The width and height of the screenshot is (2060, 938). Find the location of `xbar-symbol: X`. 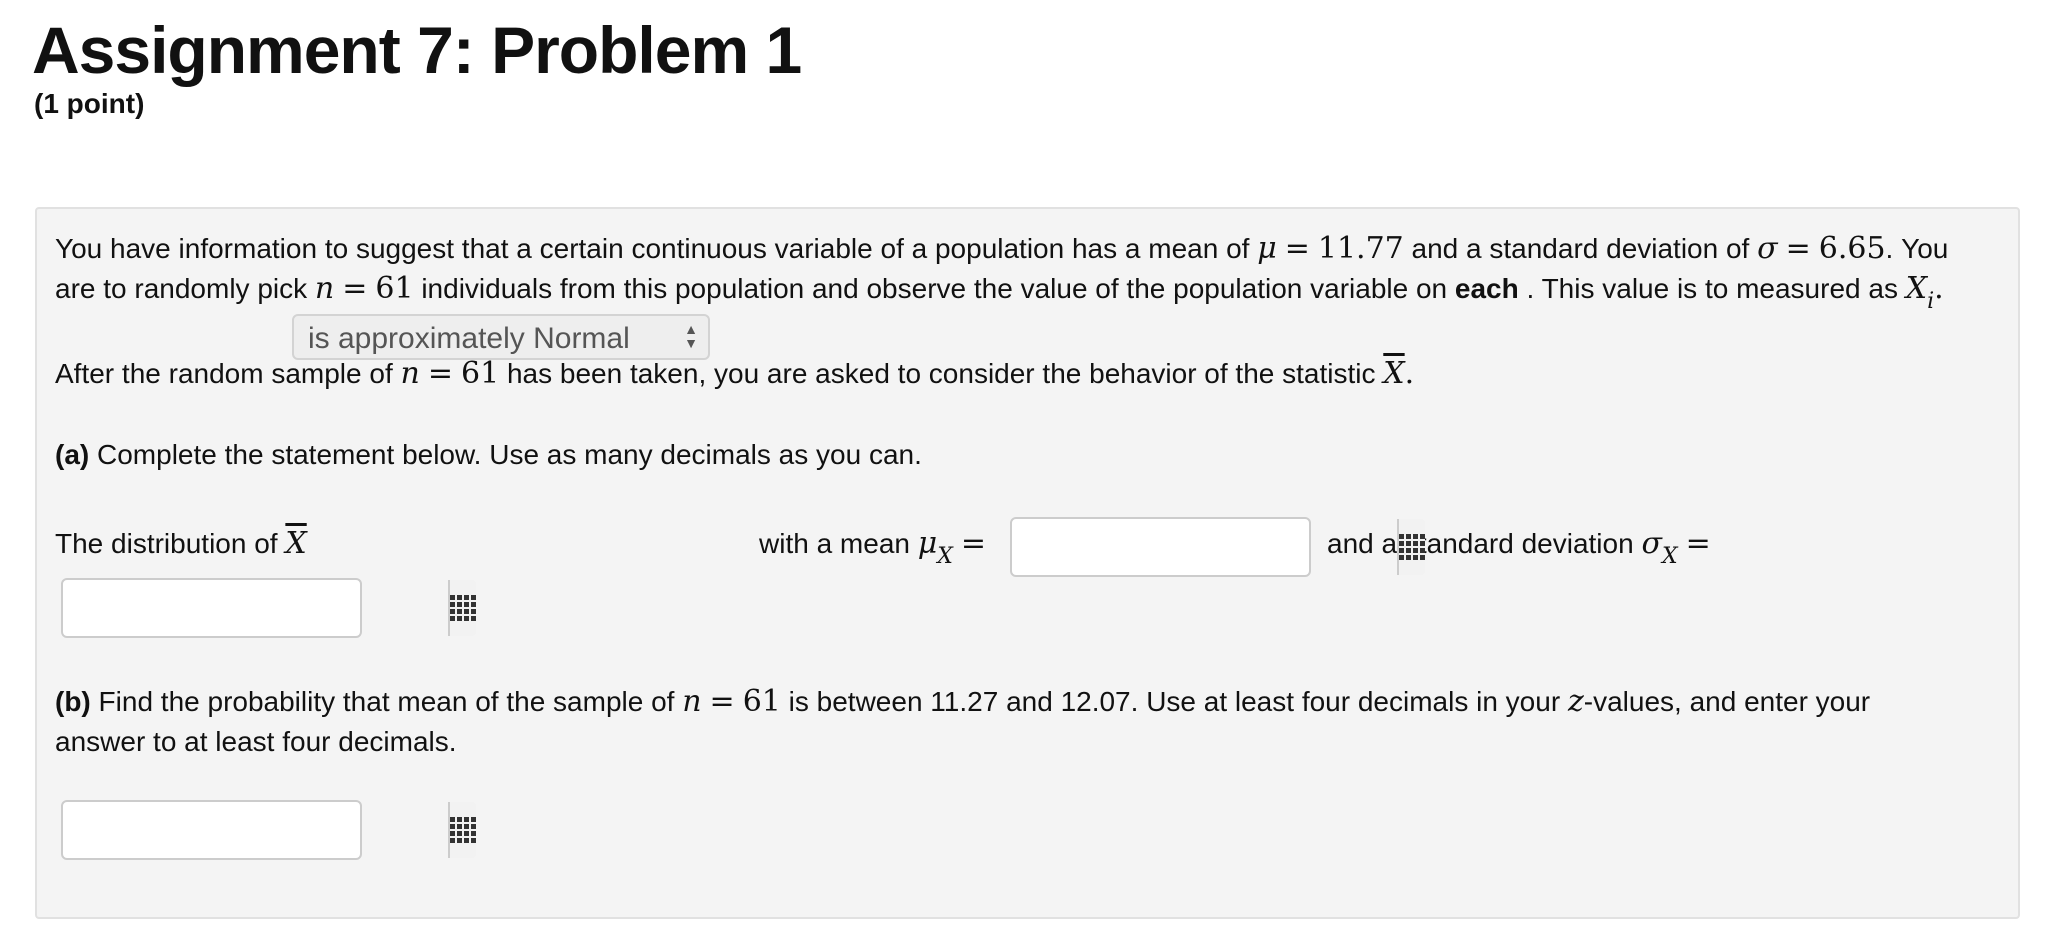

xbar-symbol: X is located at coordinates (1394, 373).